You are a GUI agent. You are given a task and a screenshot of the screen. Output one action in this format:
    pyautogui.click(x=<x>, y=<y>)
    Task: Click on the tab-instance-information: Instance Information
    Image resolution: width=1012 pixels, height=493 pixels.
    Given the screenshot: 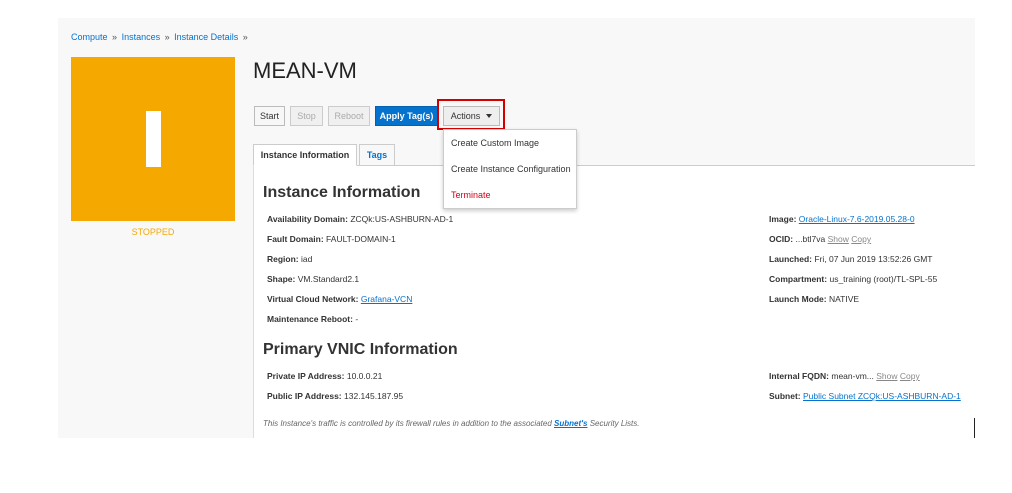 What is the action you would take?
    pyautogui.click(x=305, y=155)
    